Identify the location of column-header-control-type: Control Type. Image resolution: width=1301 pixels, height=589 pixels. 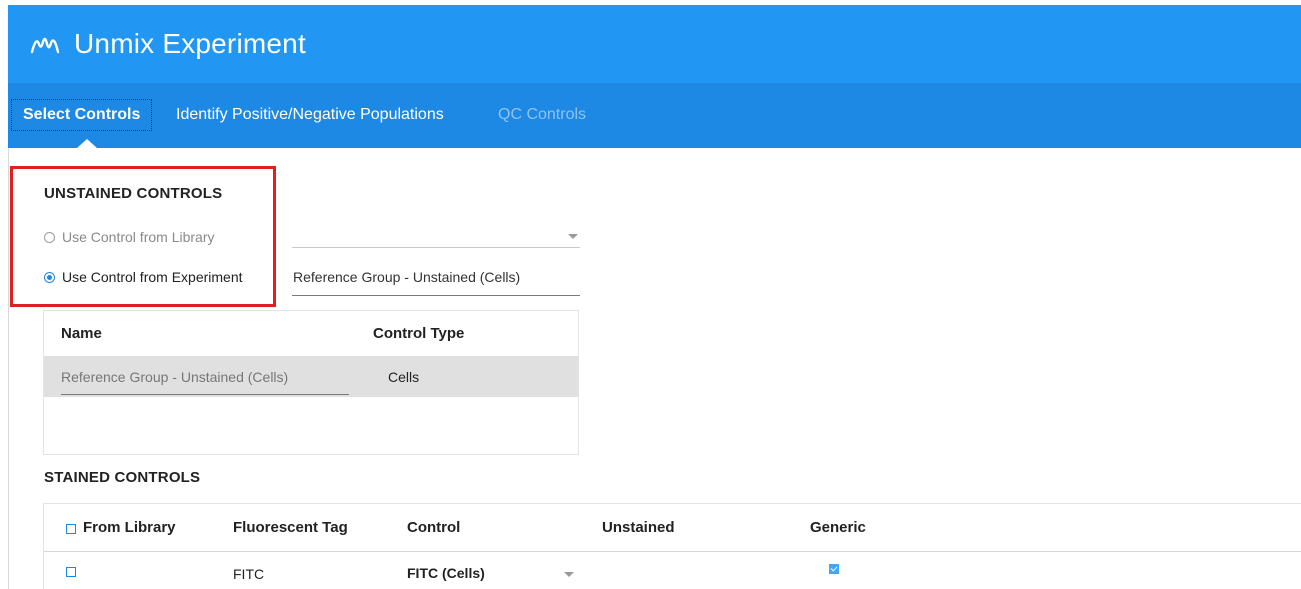
(419, 333).